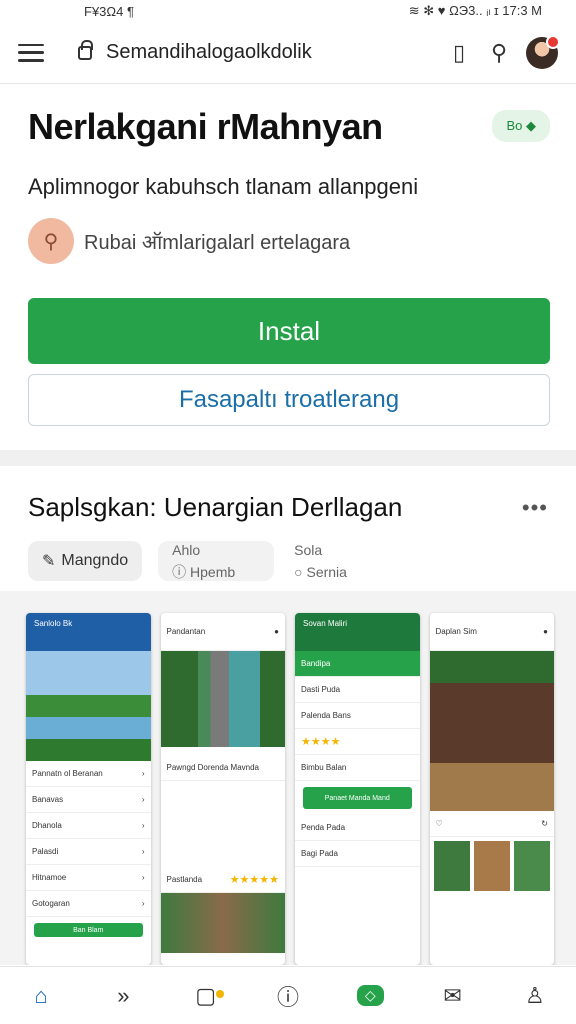 The image size is (576, 1024). I want to click on chip-label: Sernia, so click(326, 572).